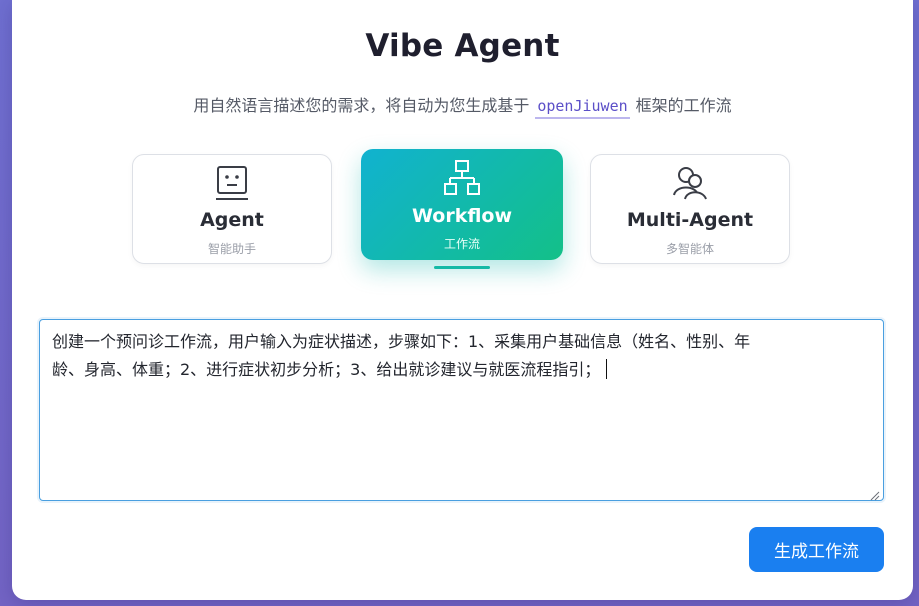  What do you see at coordinates (690, 186) in the screenshot?
I see `users-icon` at bounding box center [690, 186].